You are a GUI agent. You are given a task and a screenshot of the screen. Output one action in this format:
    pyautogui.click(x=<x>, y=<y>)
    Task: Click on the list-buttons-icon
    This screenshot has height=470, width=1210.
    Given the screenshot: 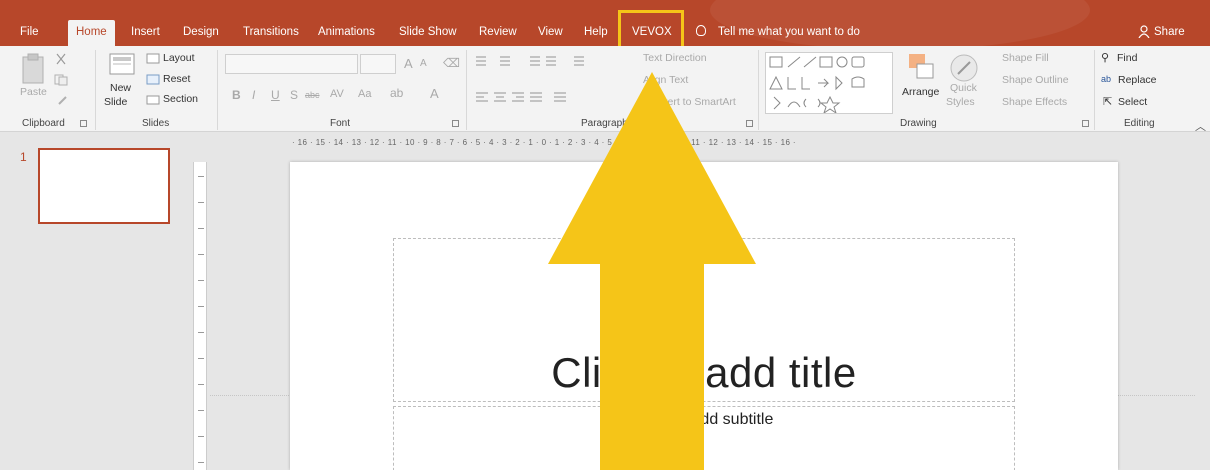 What is the action you would take?
    pyautogui.click(x=544, y=61)
    